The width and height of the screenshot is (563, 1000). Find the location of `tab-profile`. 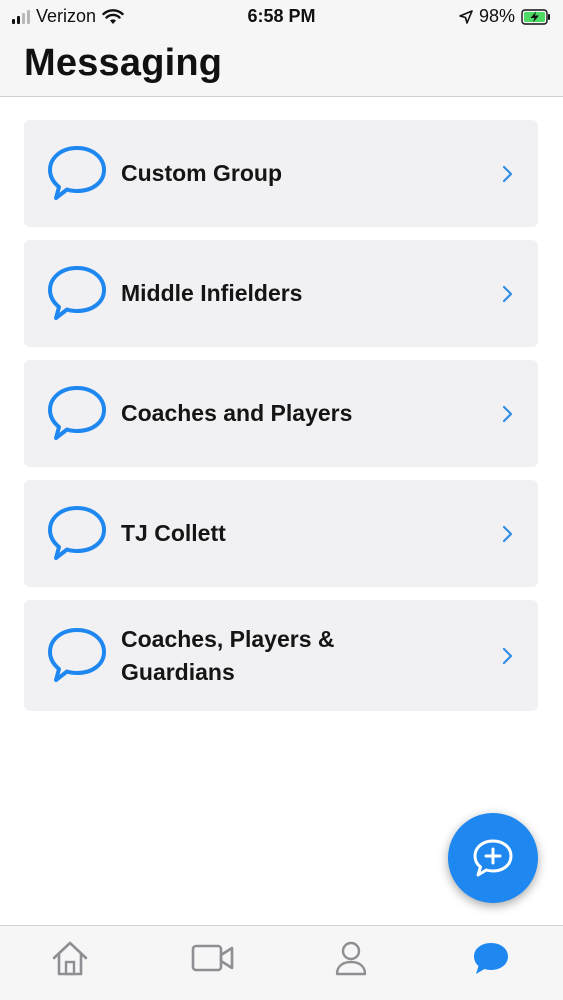

tab-profile is located at coordinates (351, 958).